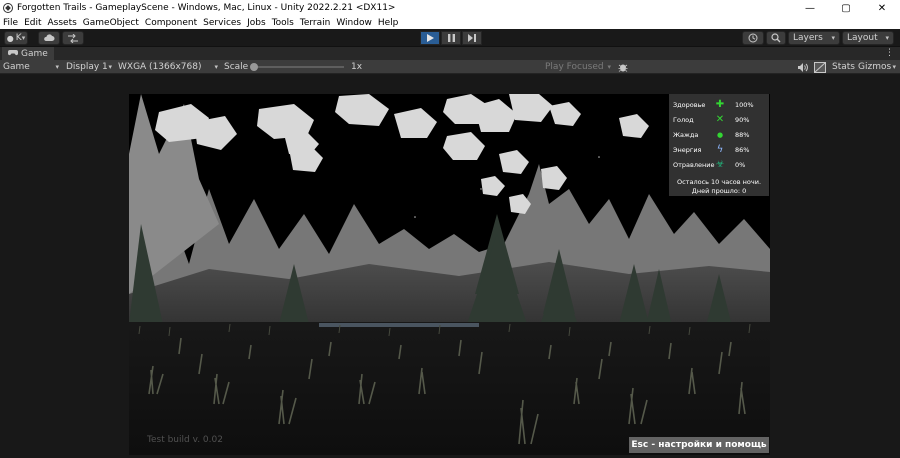  Describe the element at coordinates (13, 54) in the screenshot. I see `gamepad-icon` at that location.